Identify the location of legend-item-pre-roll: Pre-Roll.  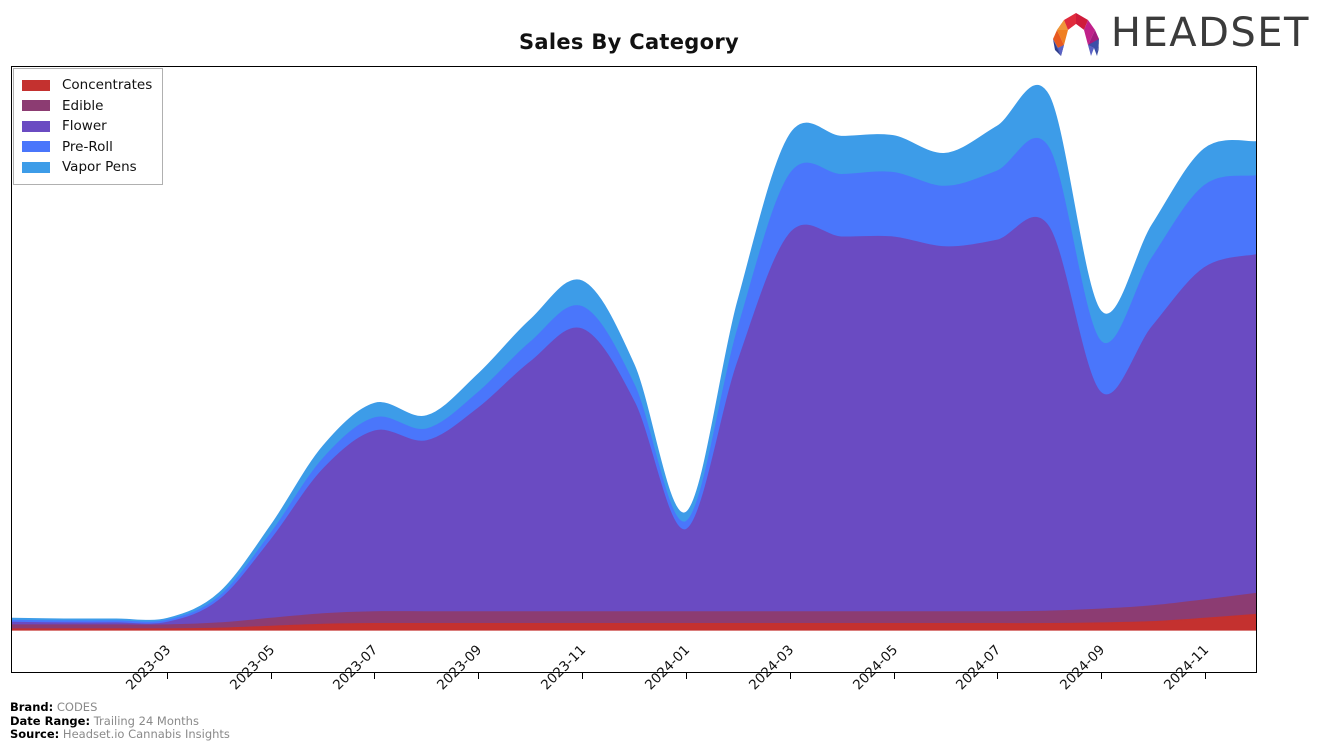
(87, 147).